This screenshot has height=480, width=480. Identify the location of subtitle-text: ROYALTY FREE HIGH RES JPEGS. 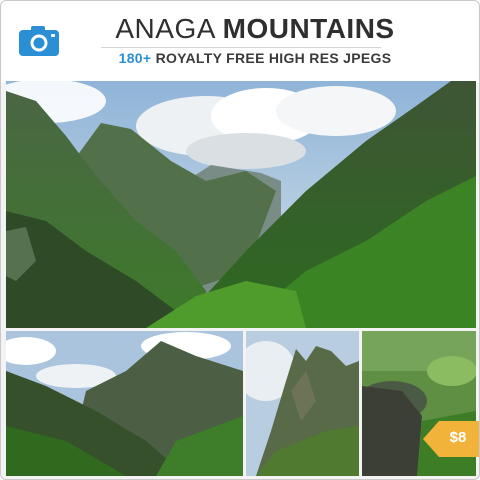
(273, 58).